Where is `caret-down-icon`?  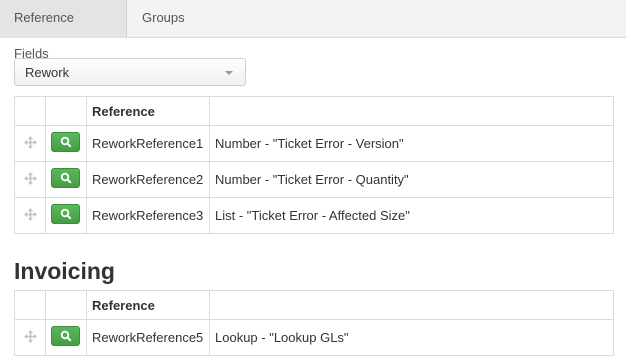
caret-down-icon is located at coordinates (229, 73).